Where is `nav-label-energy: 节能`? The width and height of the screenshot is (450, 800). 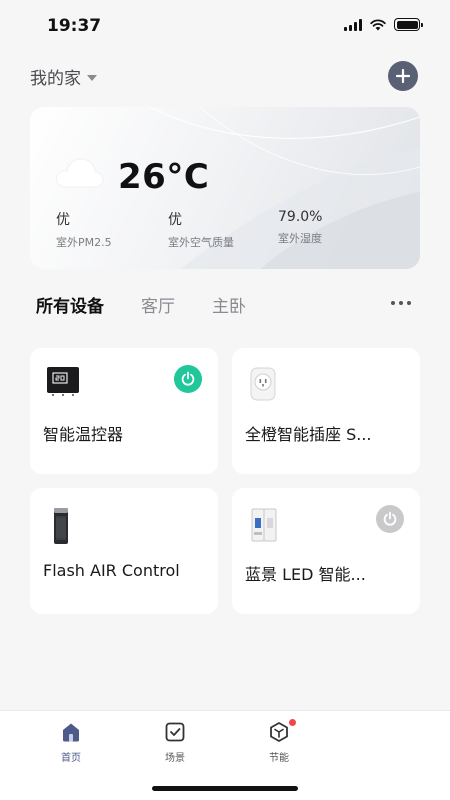
nav-label-energy: 节能 is located at coordinates (279, 758).